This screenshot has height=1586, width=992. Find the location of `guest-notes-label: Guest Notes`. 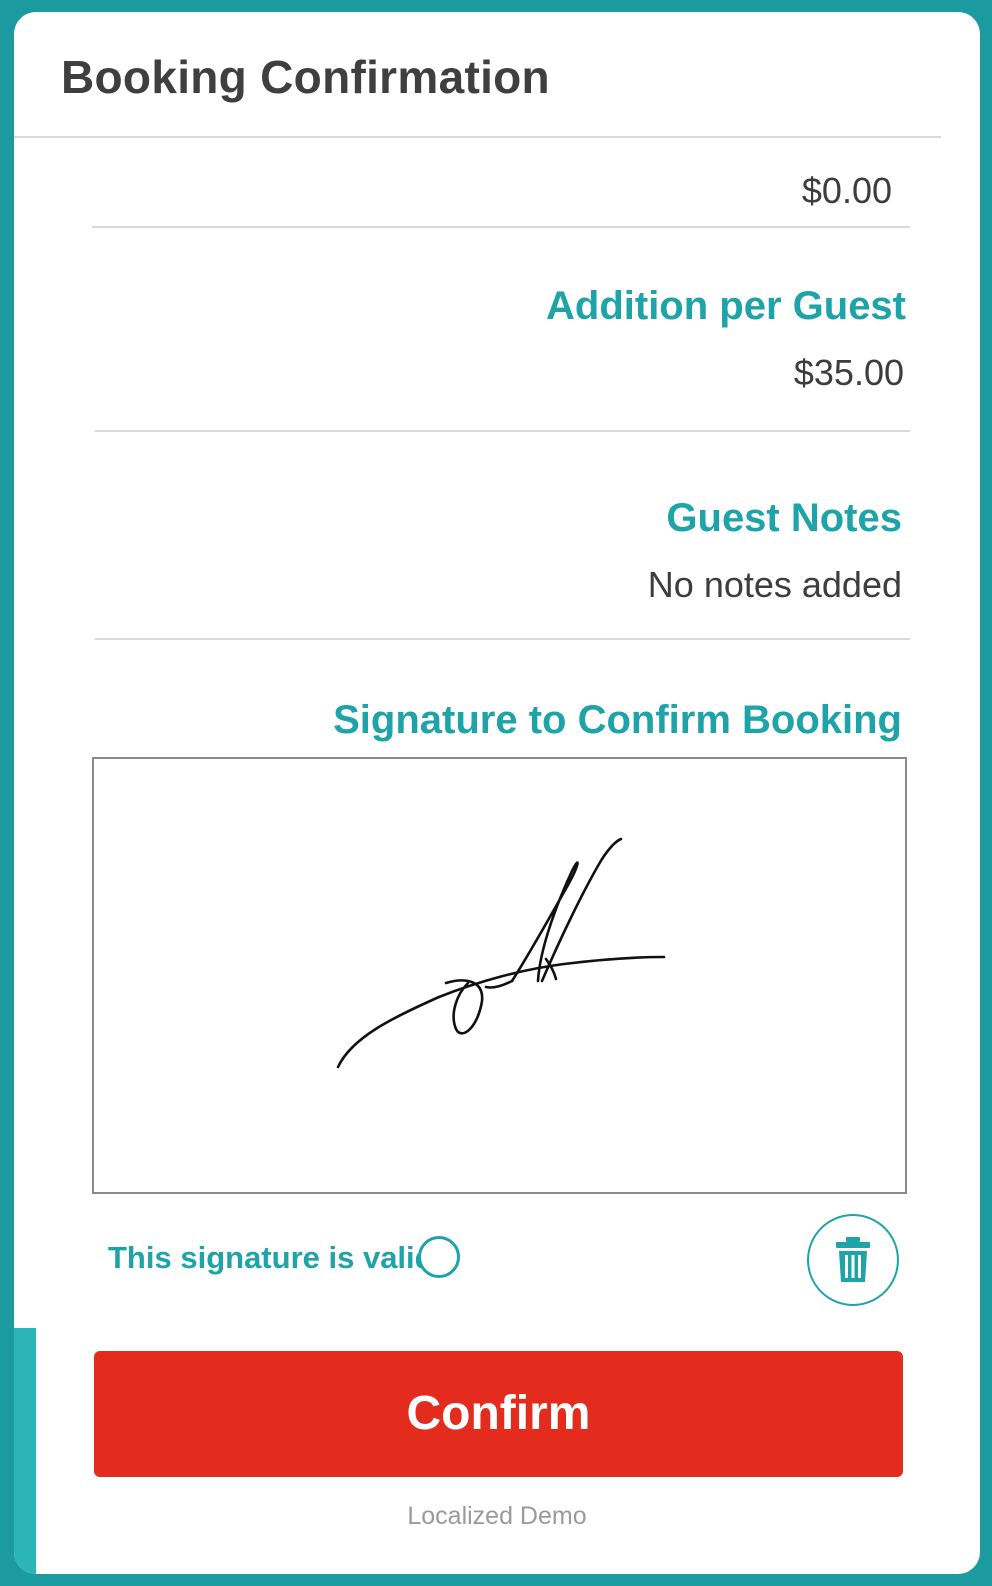

guest-notes-label: Guest Notes is located at coordinates (784, 518).